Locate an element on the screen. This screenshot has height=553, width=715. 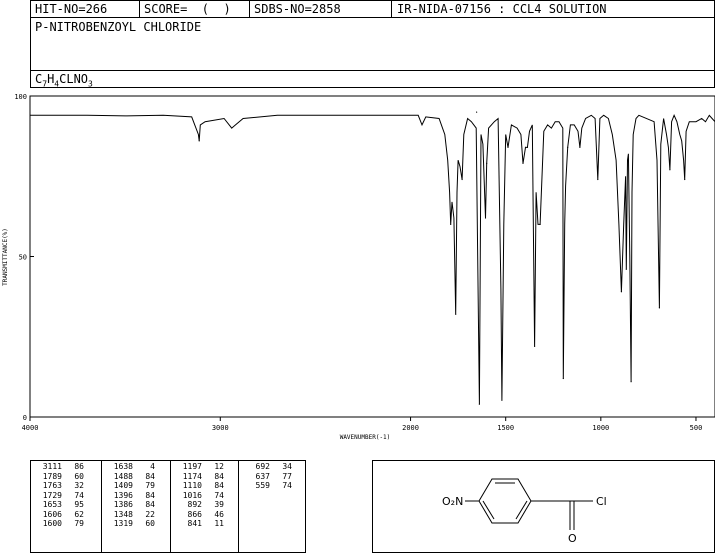
peak-table-row: 1386 84 is located at coordinates (131, 505).